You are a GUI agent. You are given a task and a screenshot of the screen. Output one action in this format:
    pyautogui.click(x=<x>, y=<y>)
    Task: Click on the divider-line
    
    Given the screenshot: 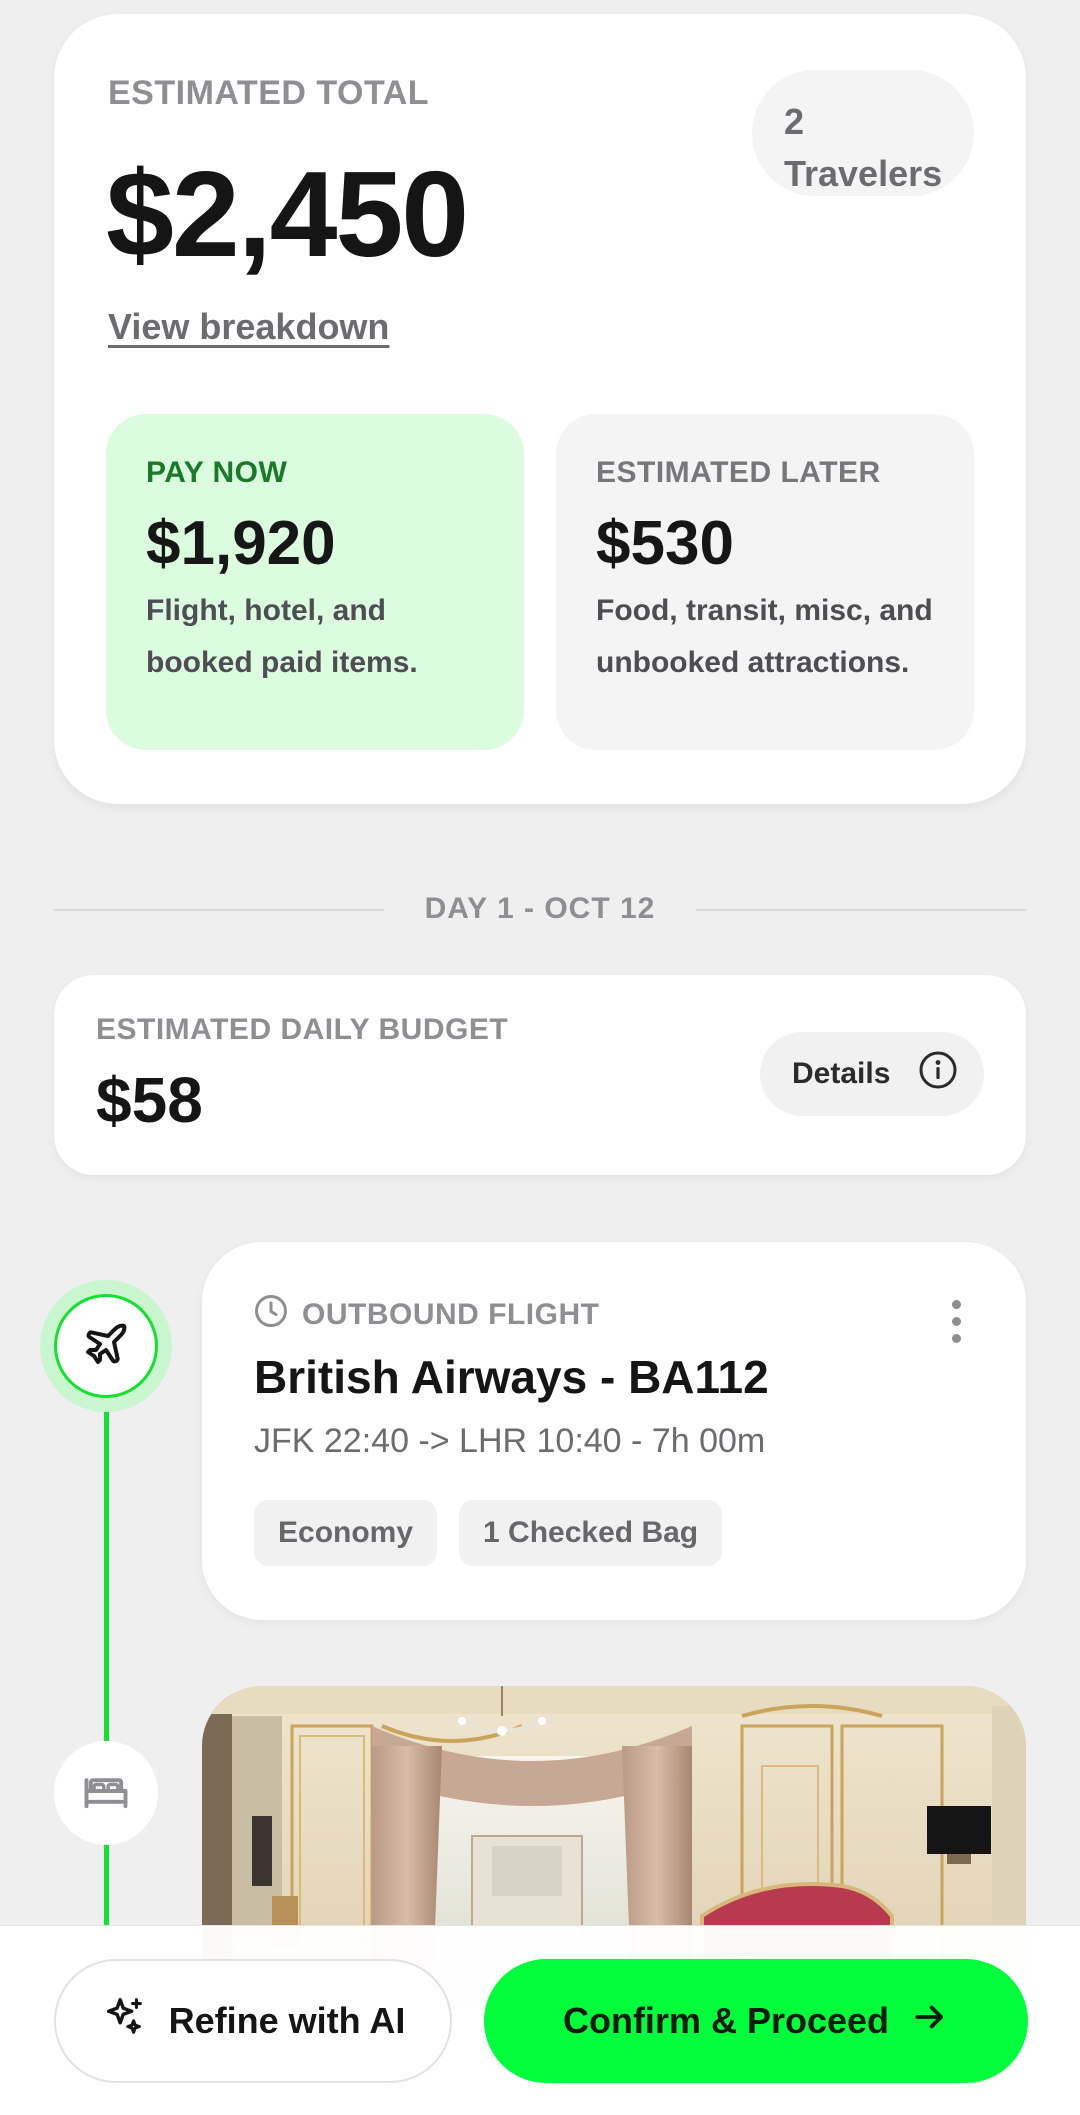 What is the action you would take?
    pyautogui.click(x=861, y=910)
    